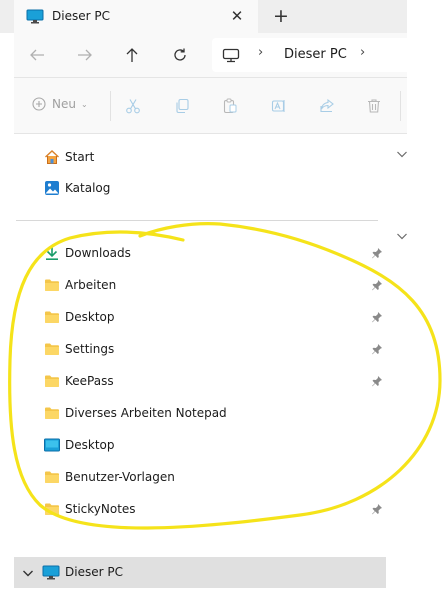 Image resolution: width=447 pixels, height=593 pixels. I want to click on scissors-icon, so click(133, 106).